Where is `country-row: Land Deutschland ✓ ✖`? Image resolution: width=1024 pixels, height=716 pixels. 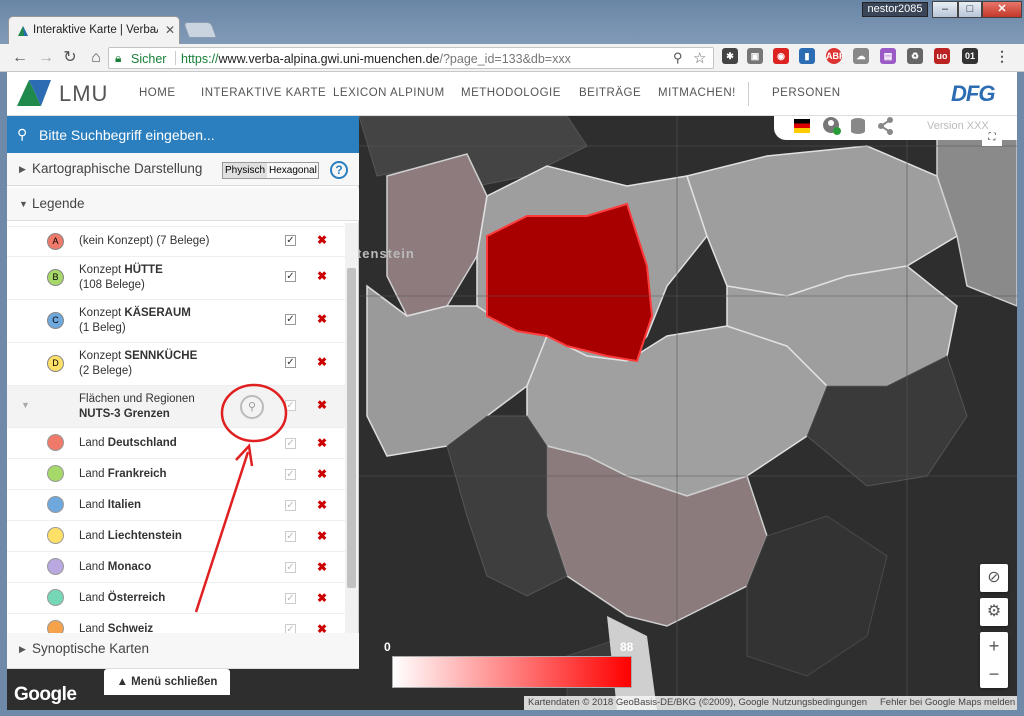
country-row: Land Deutschland ✓ ✖ is located at coordinates (177, 443).